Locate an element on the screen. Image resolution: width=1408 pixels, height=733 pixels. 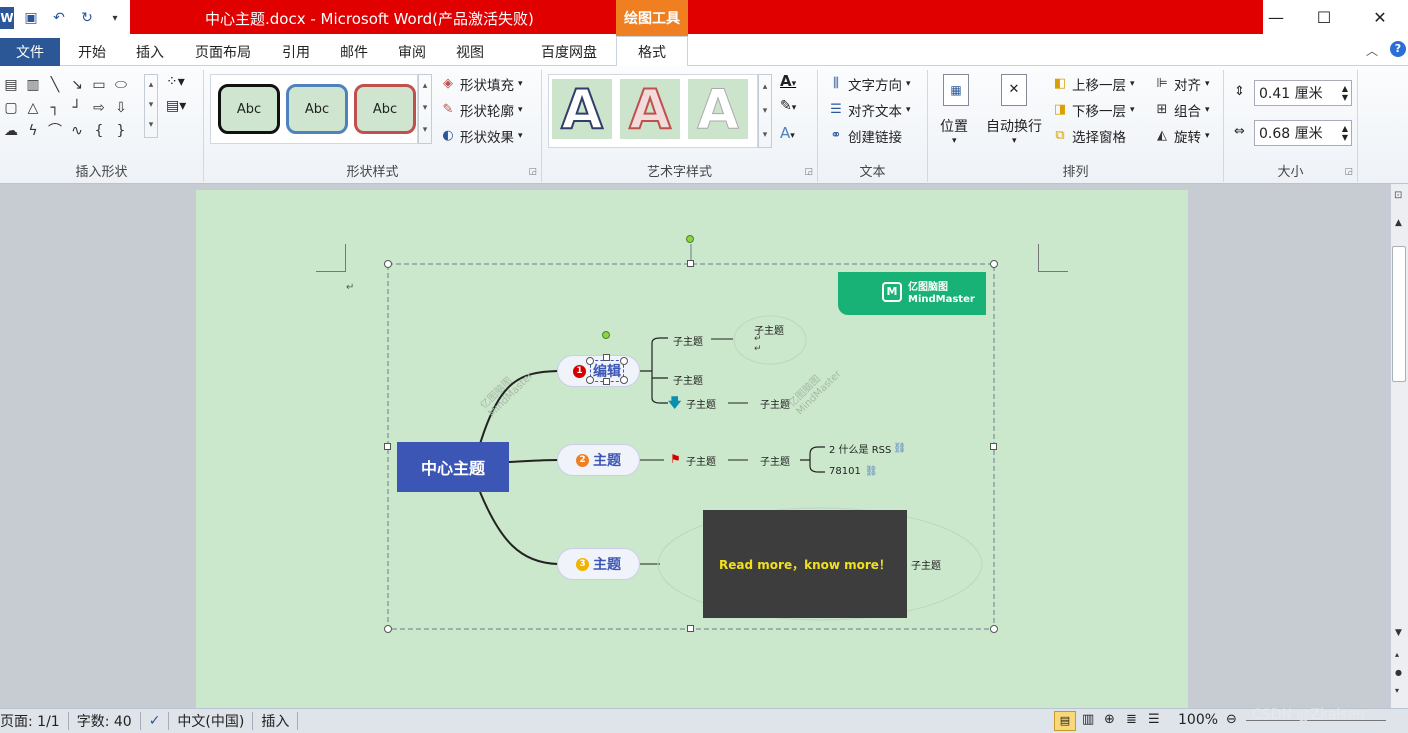
previous-page-icon: ▴ is located at coordinates (1397, 654).